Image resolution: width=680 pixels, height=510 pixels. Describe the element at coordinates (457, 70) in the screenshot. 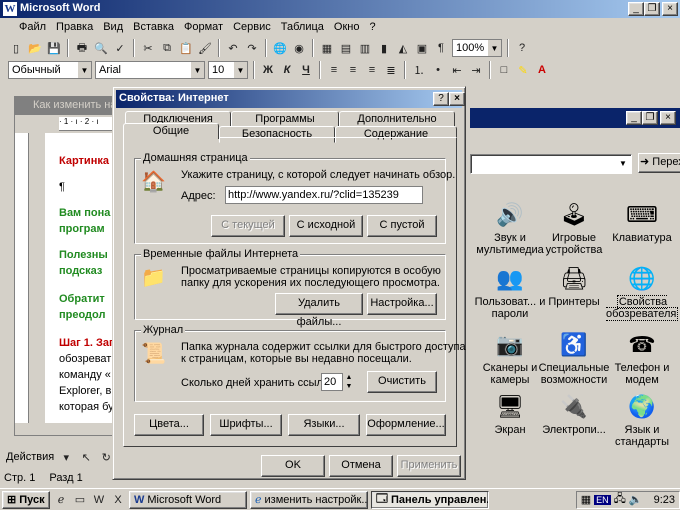

I see `decrease-indent-icon: ⇤` at that location.